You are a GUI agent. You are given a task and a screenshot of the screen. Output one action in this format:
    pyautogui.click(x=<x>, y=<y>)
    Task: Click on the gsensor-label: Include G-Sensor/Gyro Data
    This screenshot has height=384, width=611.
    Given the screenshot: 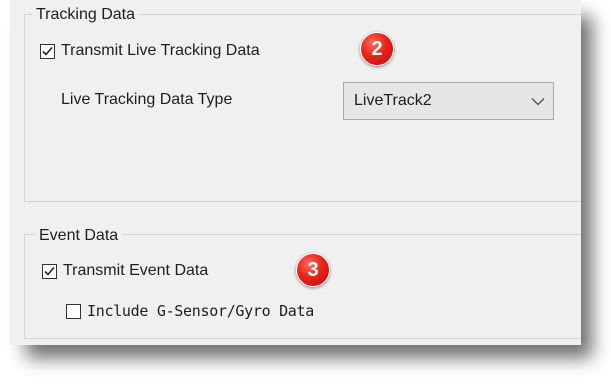 What is the action you would take?
    pyautogui.click(x=201, y=311)
    